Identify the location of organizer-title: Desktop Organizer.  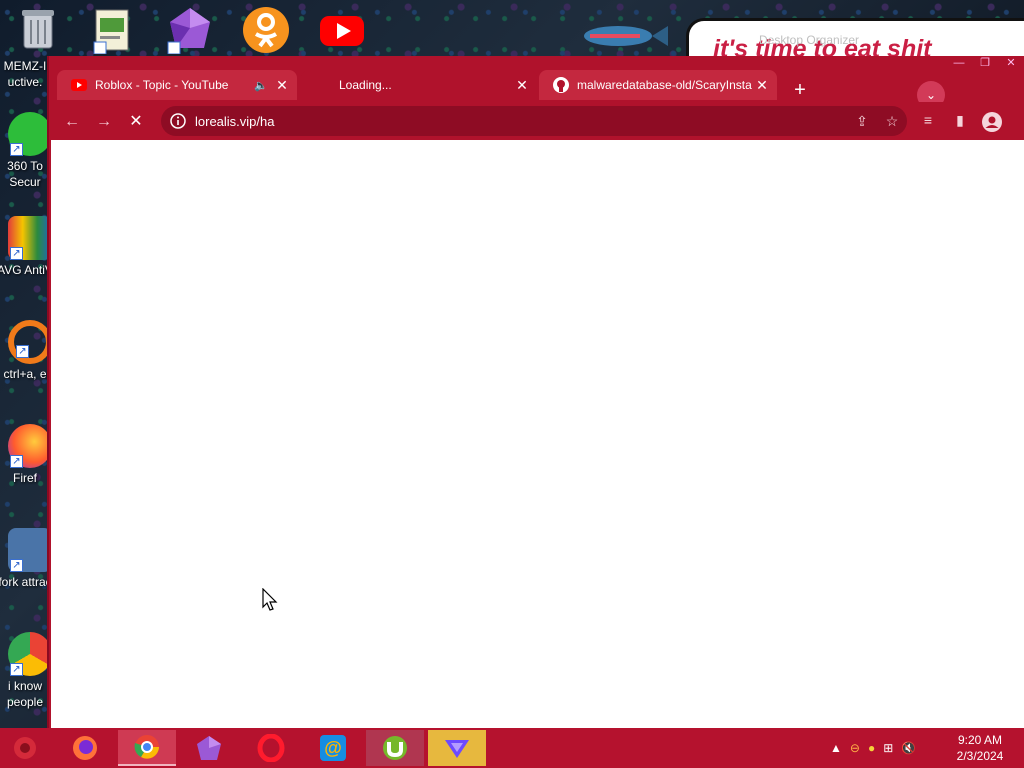
(809, 40).